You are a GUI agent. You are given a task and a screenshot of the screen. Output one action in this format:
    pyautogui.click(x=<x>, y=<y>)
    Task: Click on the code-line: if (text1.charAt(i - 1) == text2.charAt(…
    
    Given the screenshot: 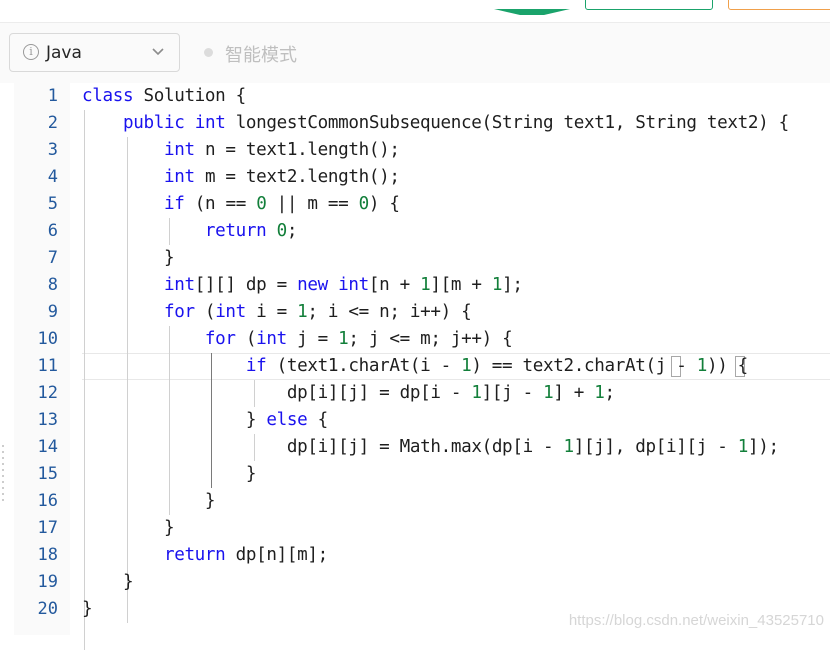 What is the action you would take?
    pyautogui.click(x=415, y=366)
    